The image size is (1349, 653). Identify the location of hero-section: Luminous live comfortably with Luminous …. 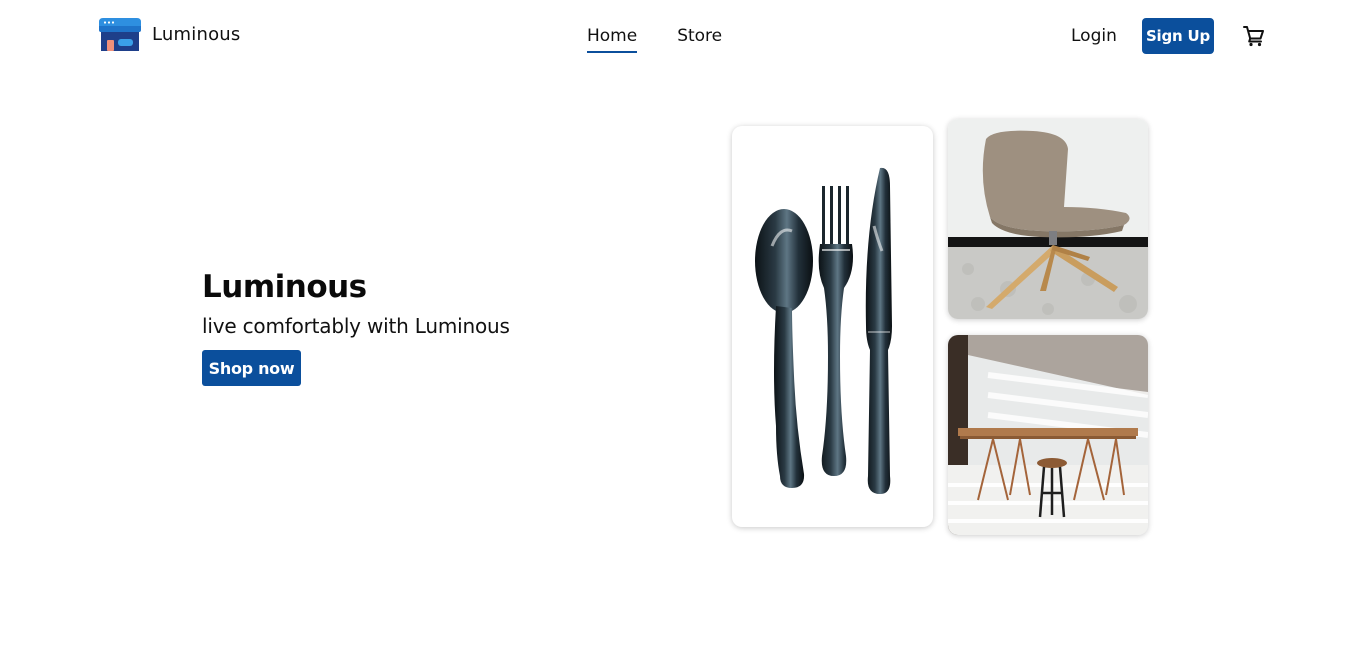
(356, 326).